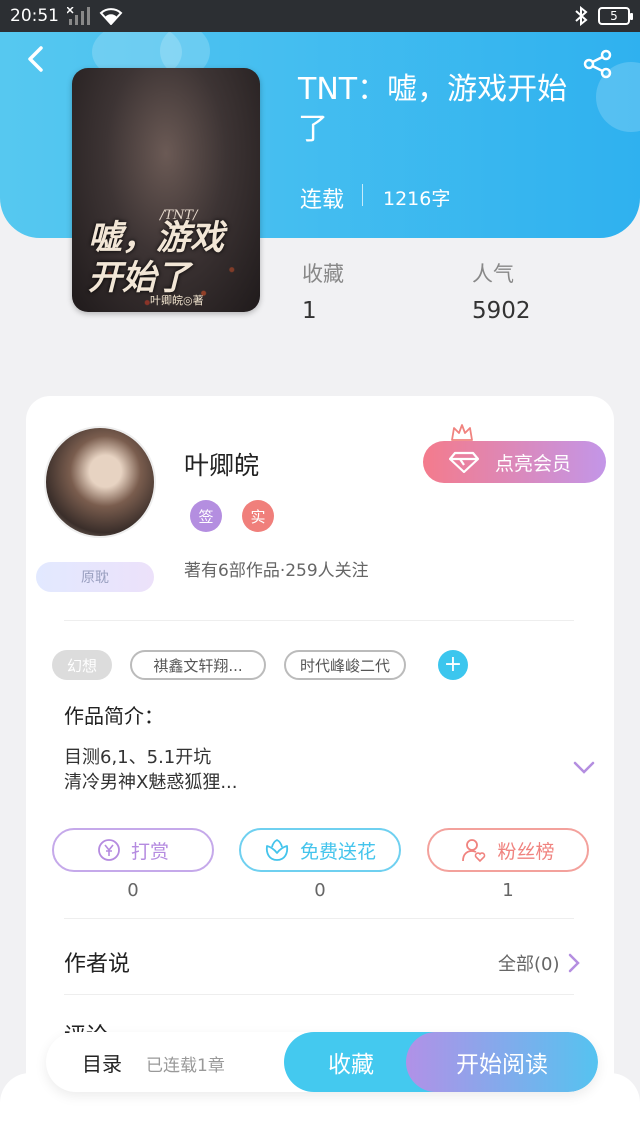 The width and height of the screenshot is (640, 1138). I want to click on start-reading-label: 开始阅读, so click(502, 1065).